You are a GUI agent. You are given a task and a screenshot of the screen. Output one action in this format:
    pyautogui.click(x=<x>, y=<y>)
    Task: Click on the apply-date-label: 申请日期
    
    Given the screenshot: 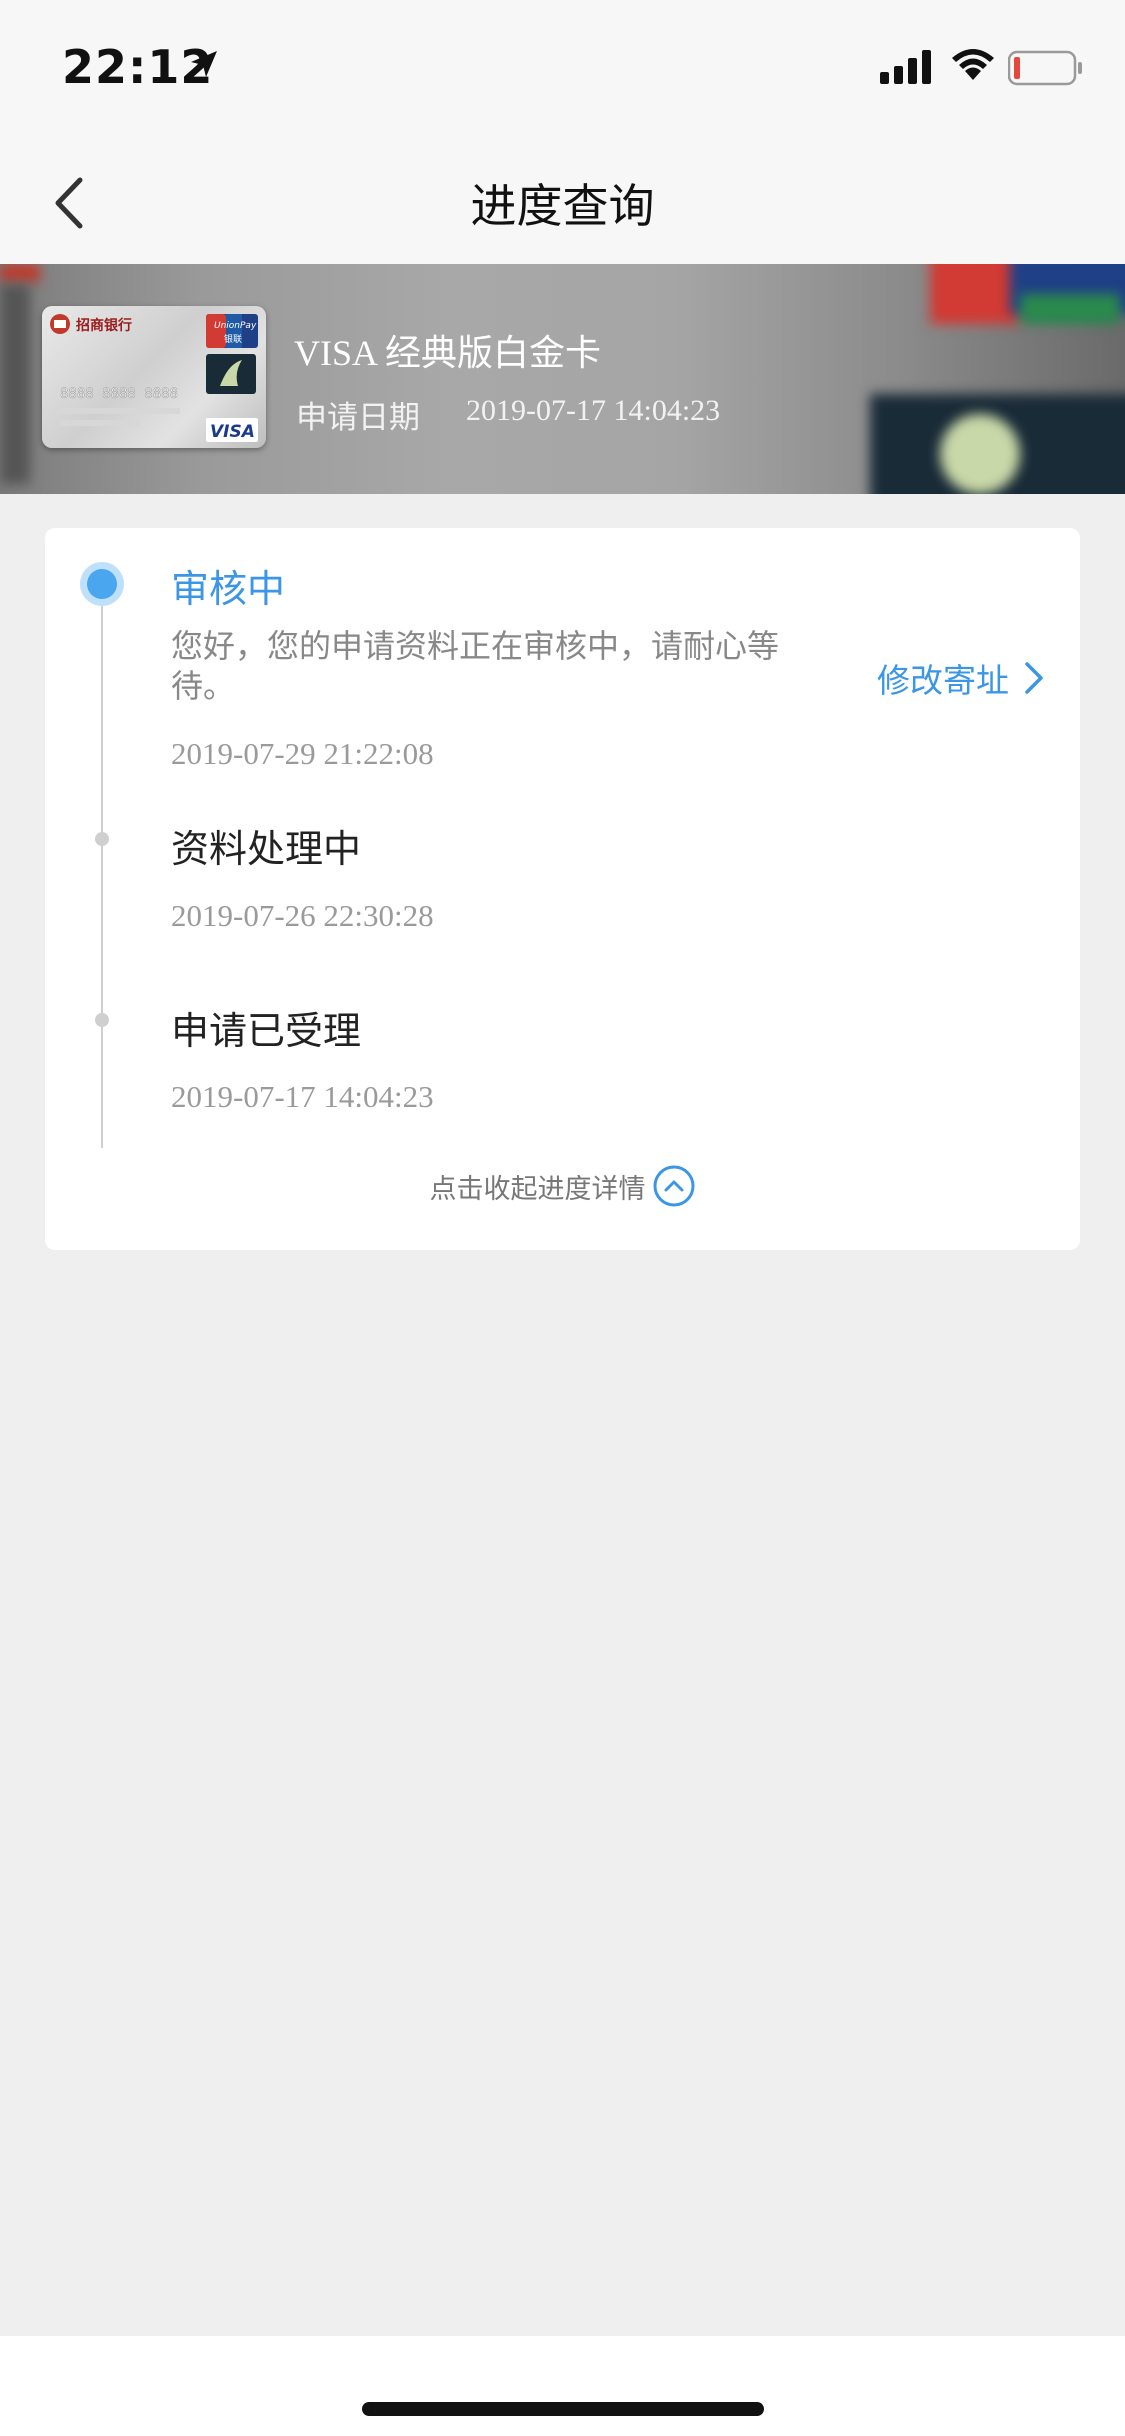 What is the action you would take?
    pyautogui.click(x=358, y=418)
    